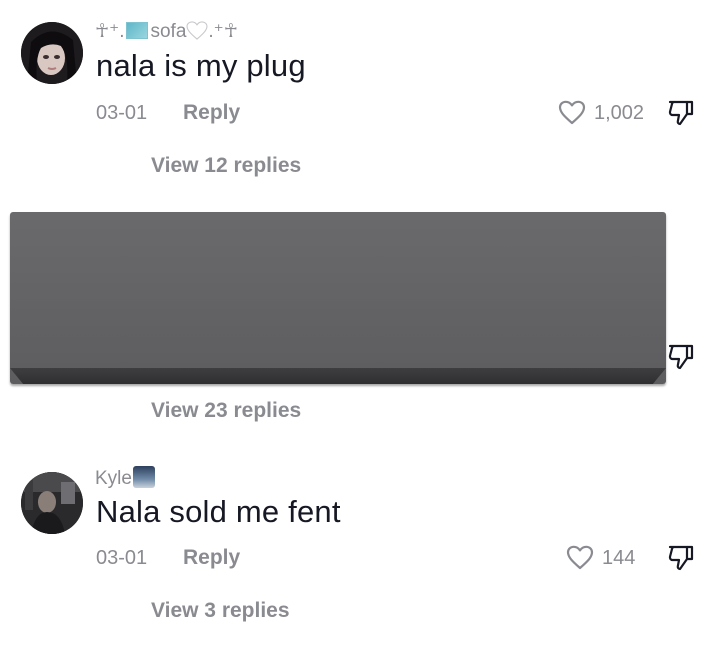 This screenshot has height=645, width=720. Describe the element at coordinates (226, 166) in the screenshot. I see `view-replies-button: View 12 replies` at that location.